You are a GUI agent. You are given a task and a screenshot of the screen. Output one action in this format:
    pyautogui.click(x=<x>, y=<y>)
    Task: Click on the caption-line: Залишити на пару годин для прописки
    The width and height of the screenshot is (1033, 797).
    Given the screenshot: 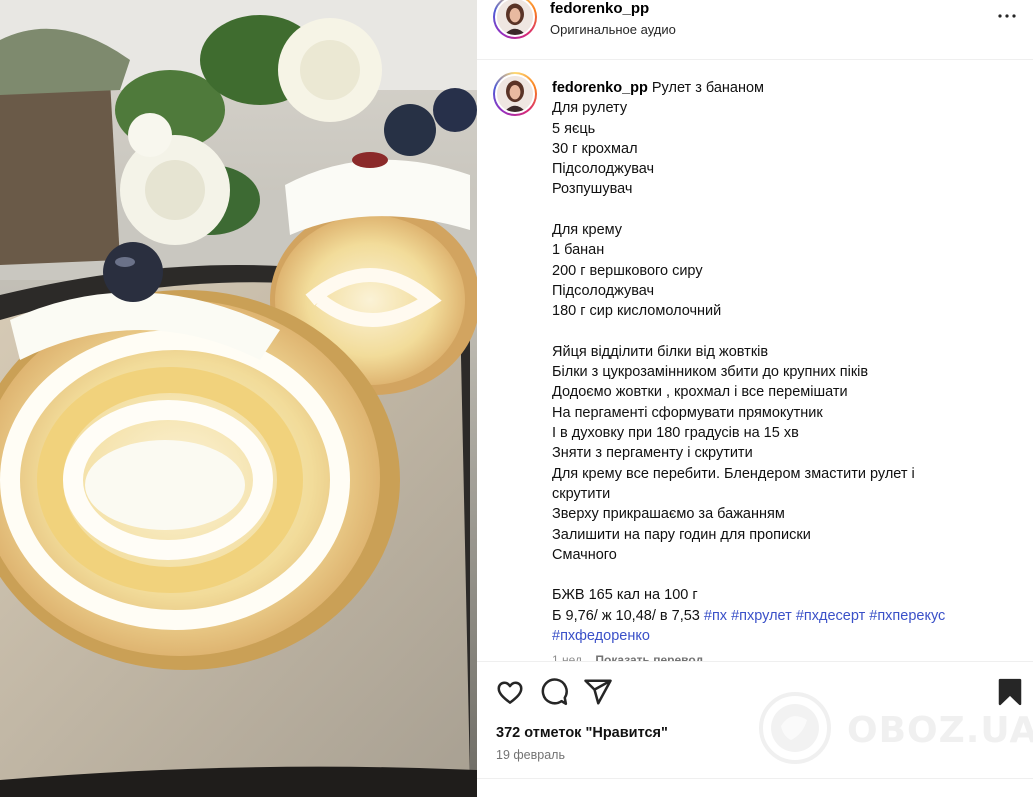 What is the action you would take?
    pyautogui.click(x=681, y=534)
    